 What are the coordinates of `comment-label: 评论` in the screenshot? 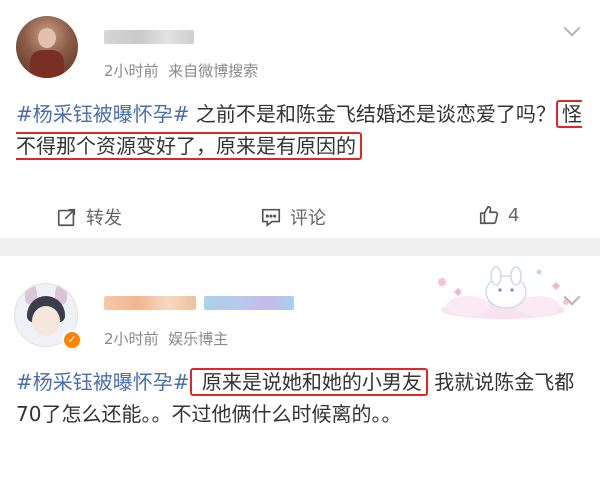 It's located at (308, 218).